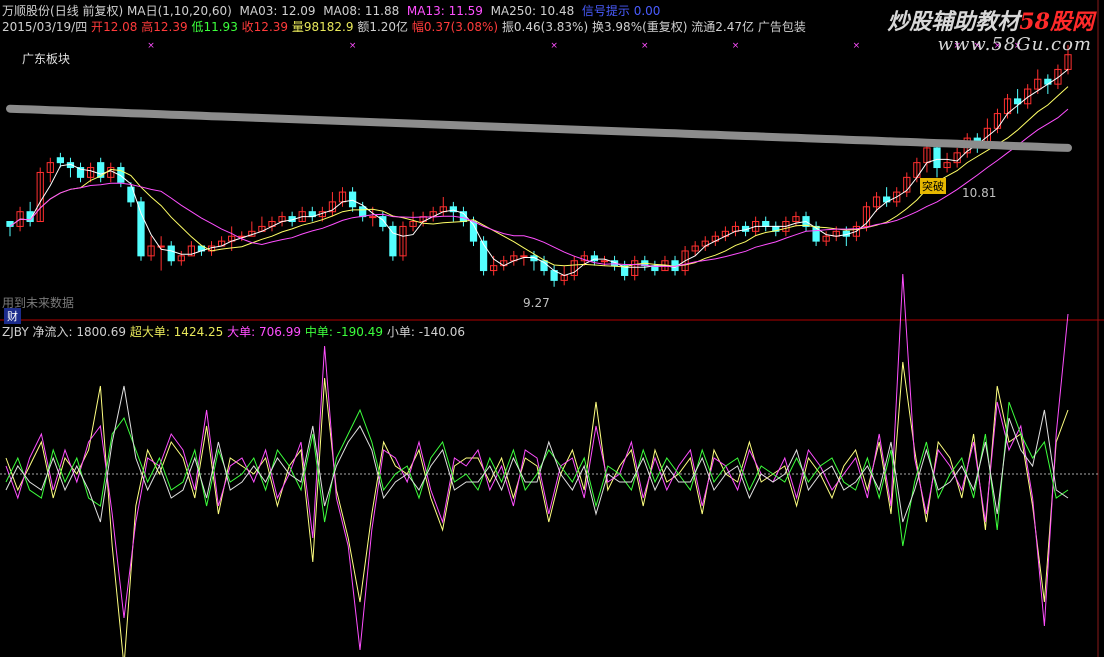 The height and width of the screenshot is (657, 1104). I want to click on amount-value: 额1.20亿, so click(383, 27).